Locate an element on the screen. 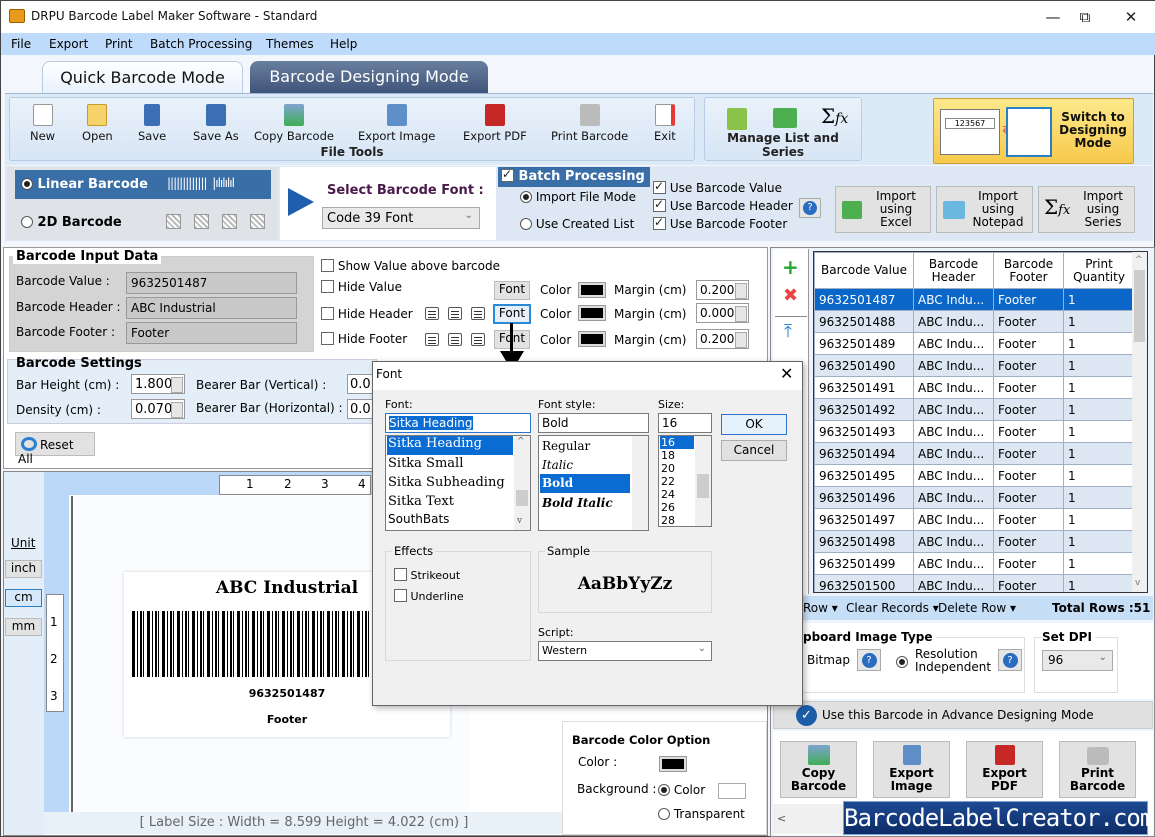 The image size is (1155, 837). open-button: Open is located at coordinates (97, 123).